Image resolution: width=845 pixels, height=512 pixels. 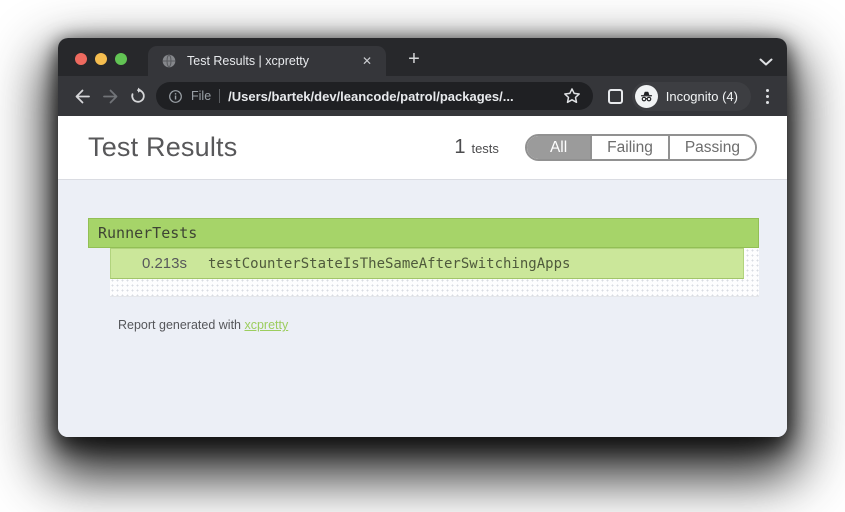 I want to click on incognito-icon, so click(x=646, y=96).